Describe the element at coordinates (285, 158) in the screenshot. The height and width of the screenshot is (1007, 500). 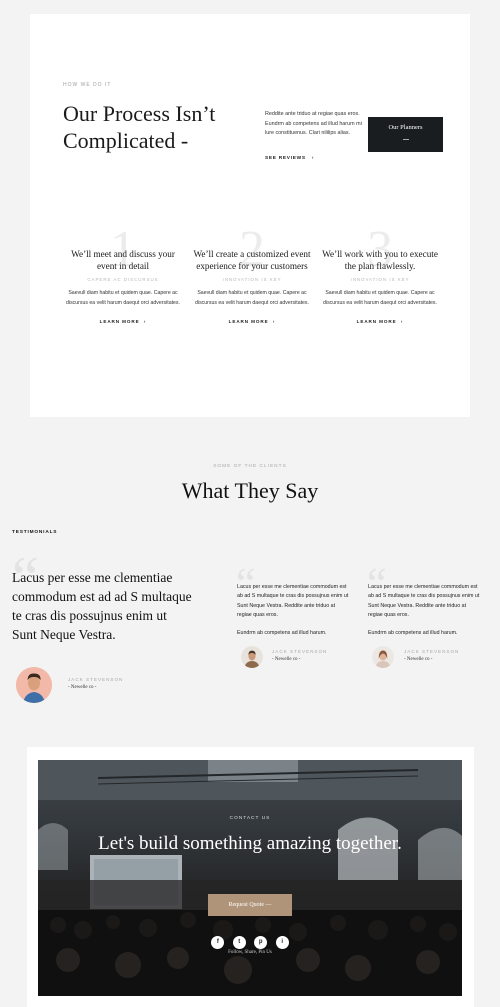
I see `see-reviews-label: SEE REVIEWS` at that location.